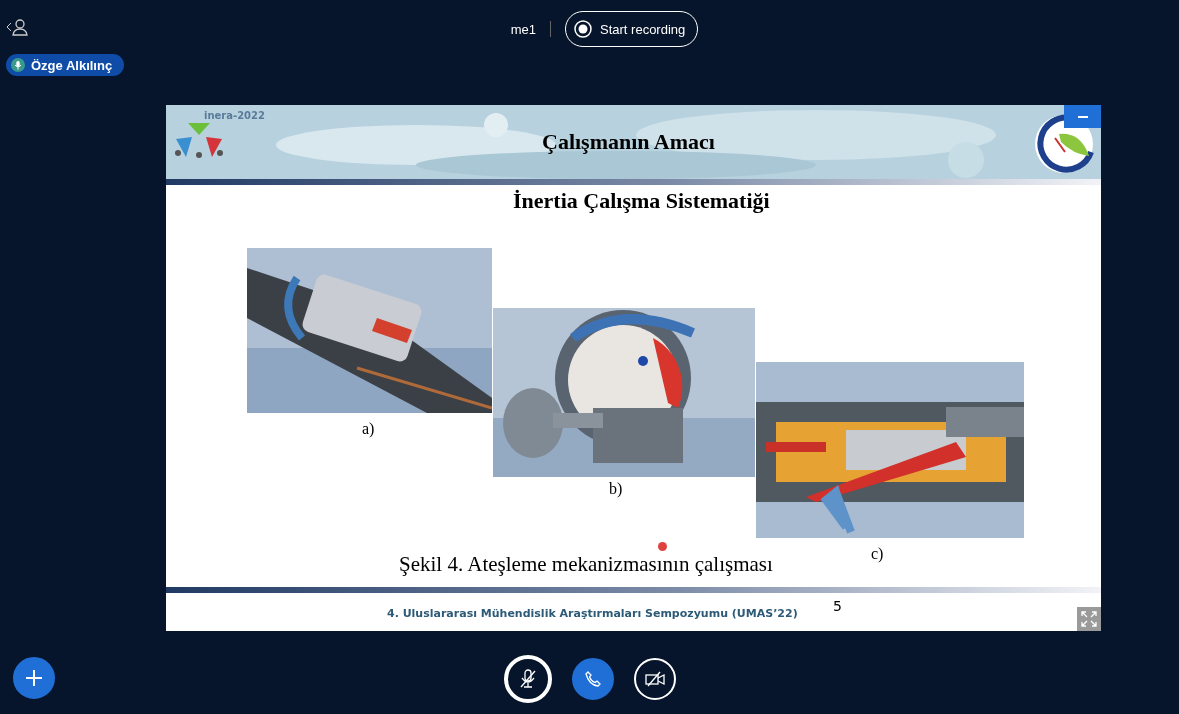 The image size is (1179, 714). I want to click on microphone-icon, so click(18, 65).